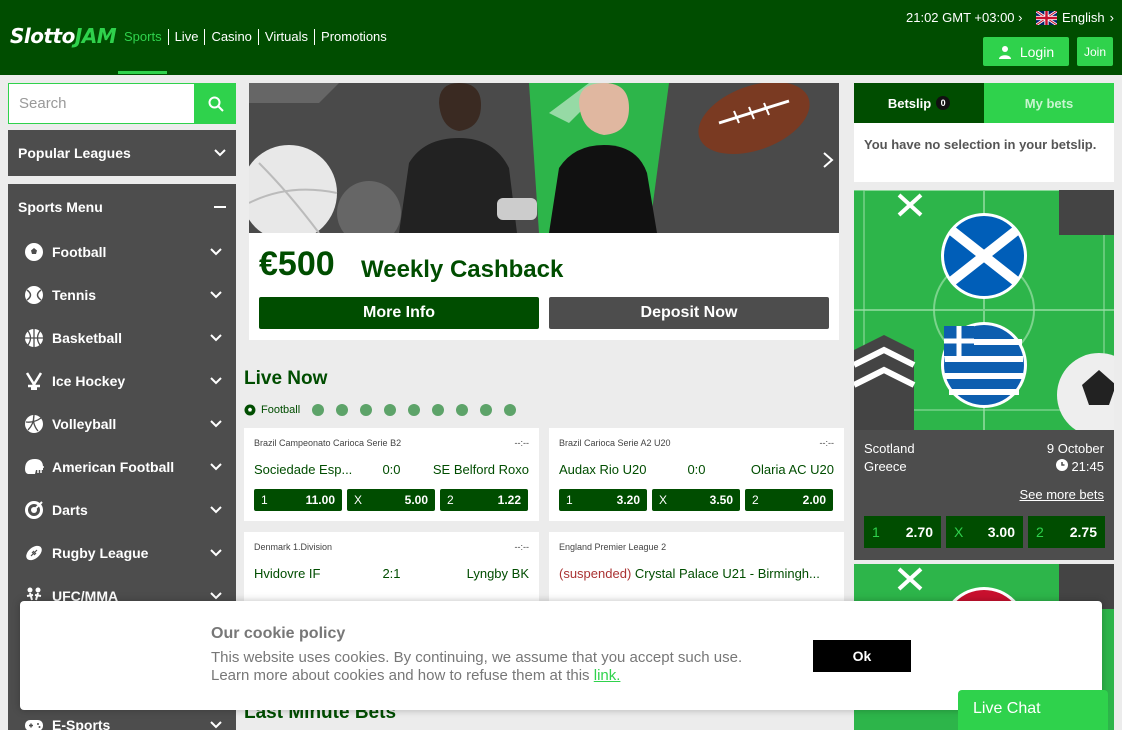  What do you see at coordinates (293, 547) in the screenshot?
I see `match-league: Denmark 1.Division` at bounding box center [293, 547].